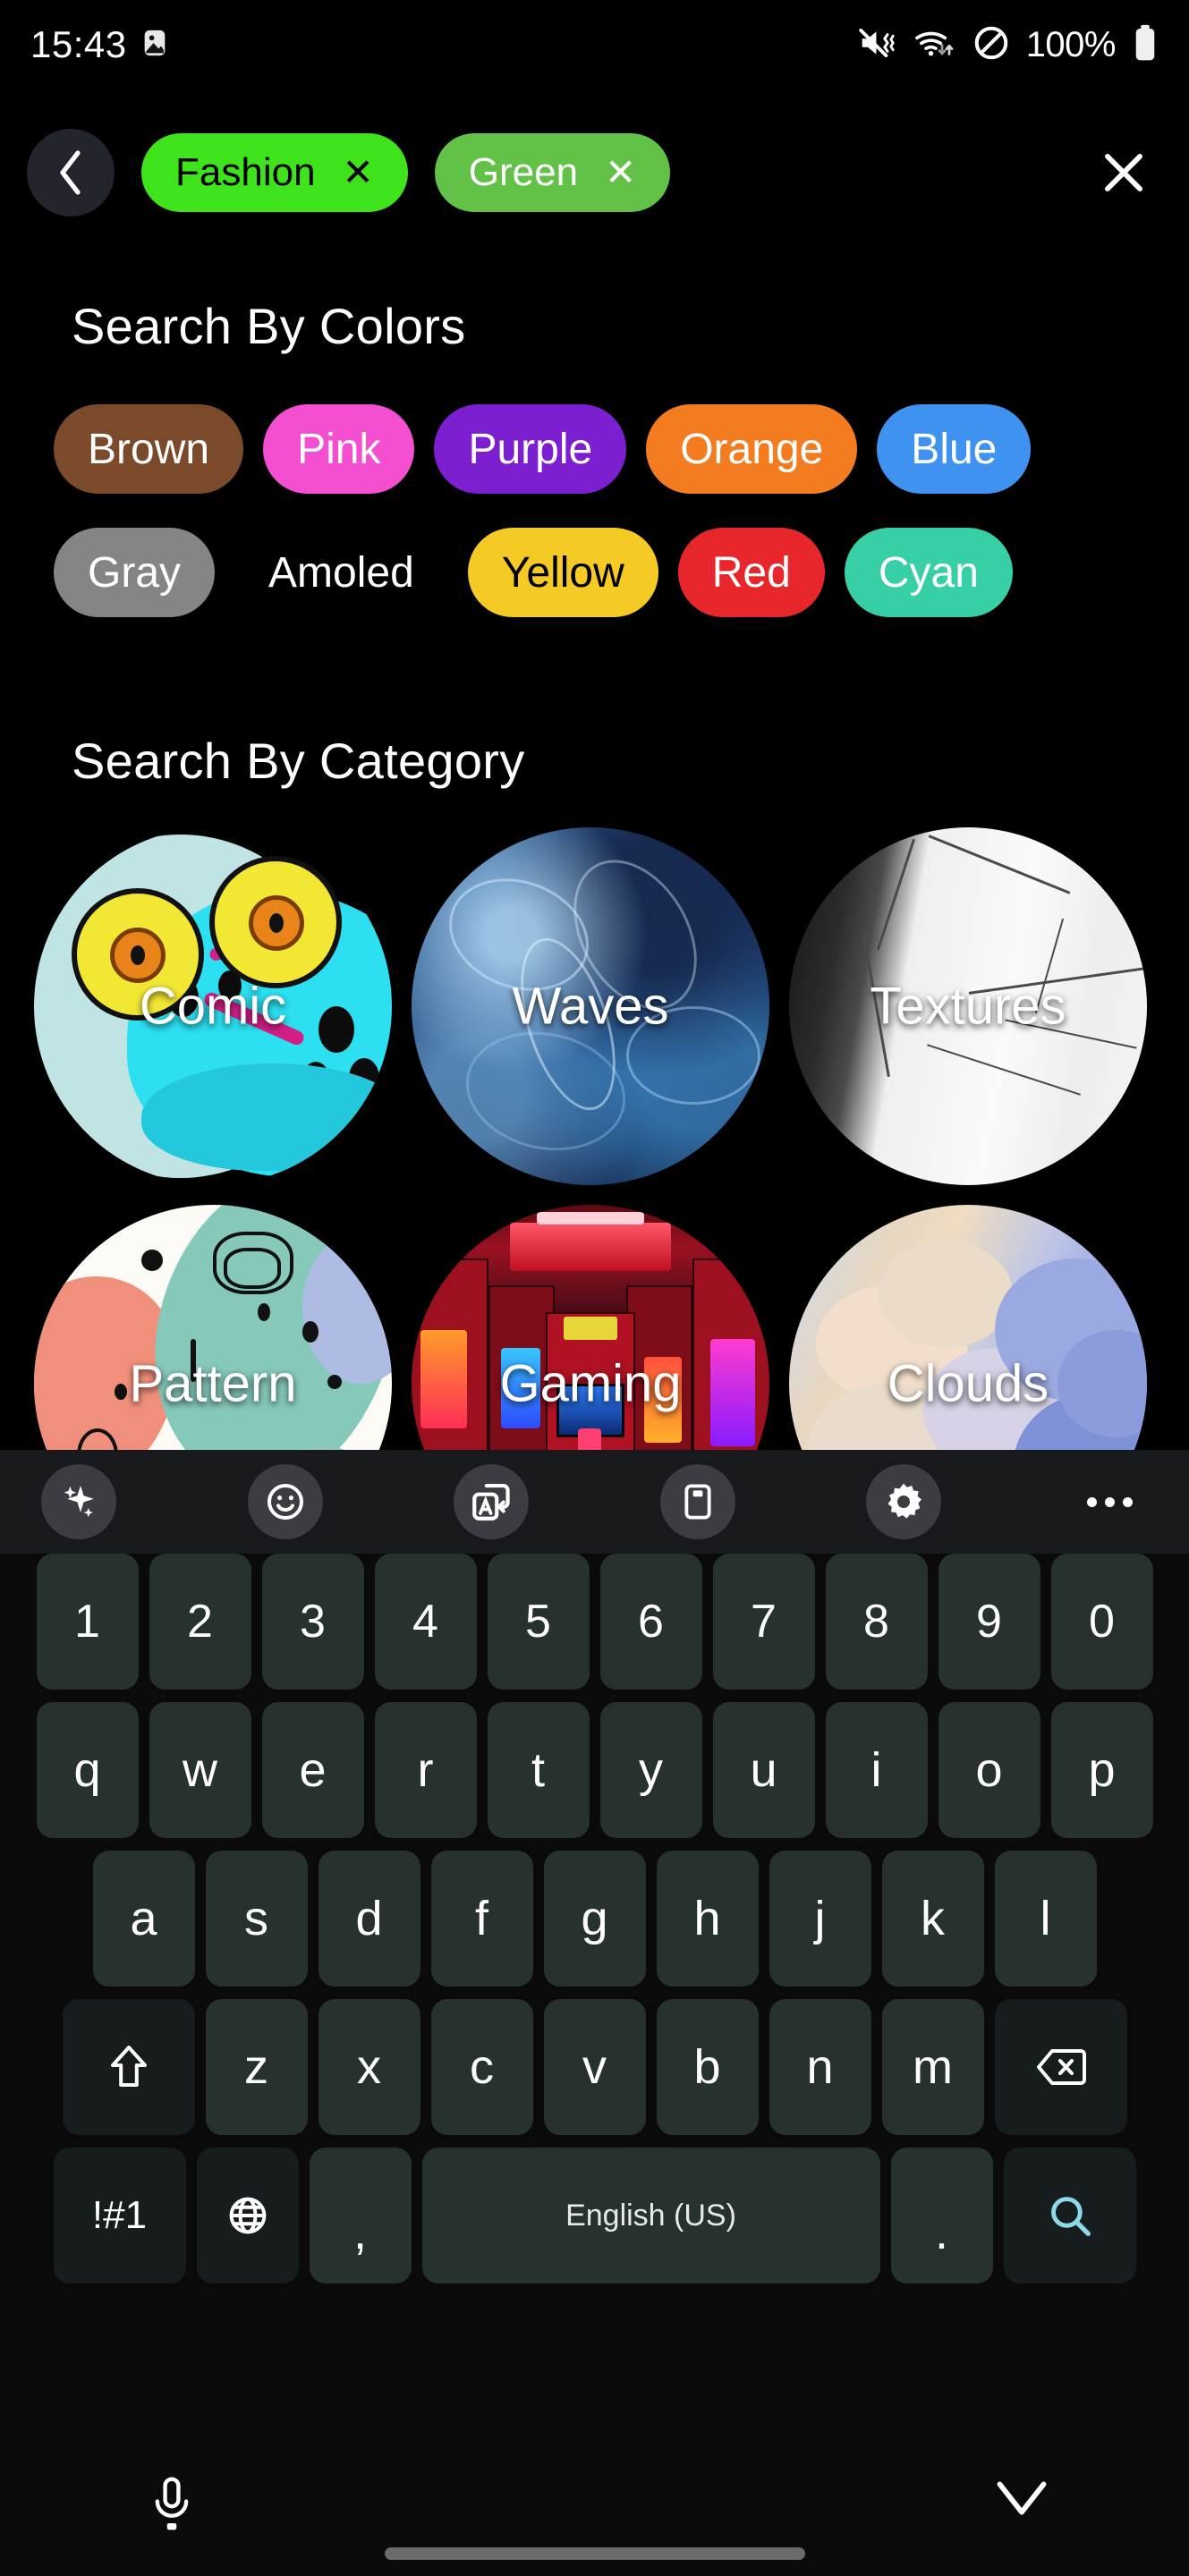 Image resolution: width=1189 pixels, height=2576 pixels. What do you see at coordinates (213, 1383) in the screenshot?
I see `category-label: Pattern` at bounding box center [213, 1383].